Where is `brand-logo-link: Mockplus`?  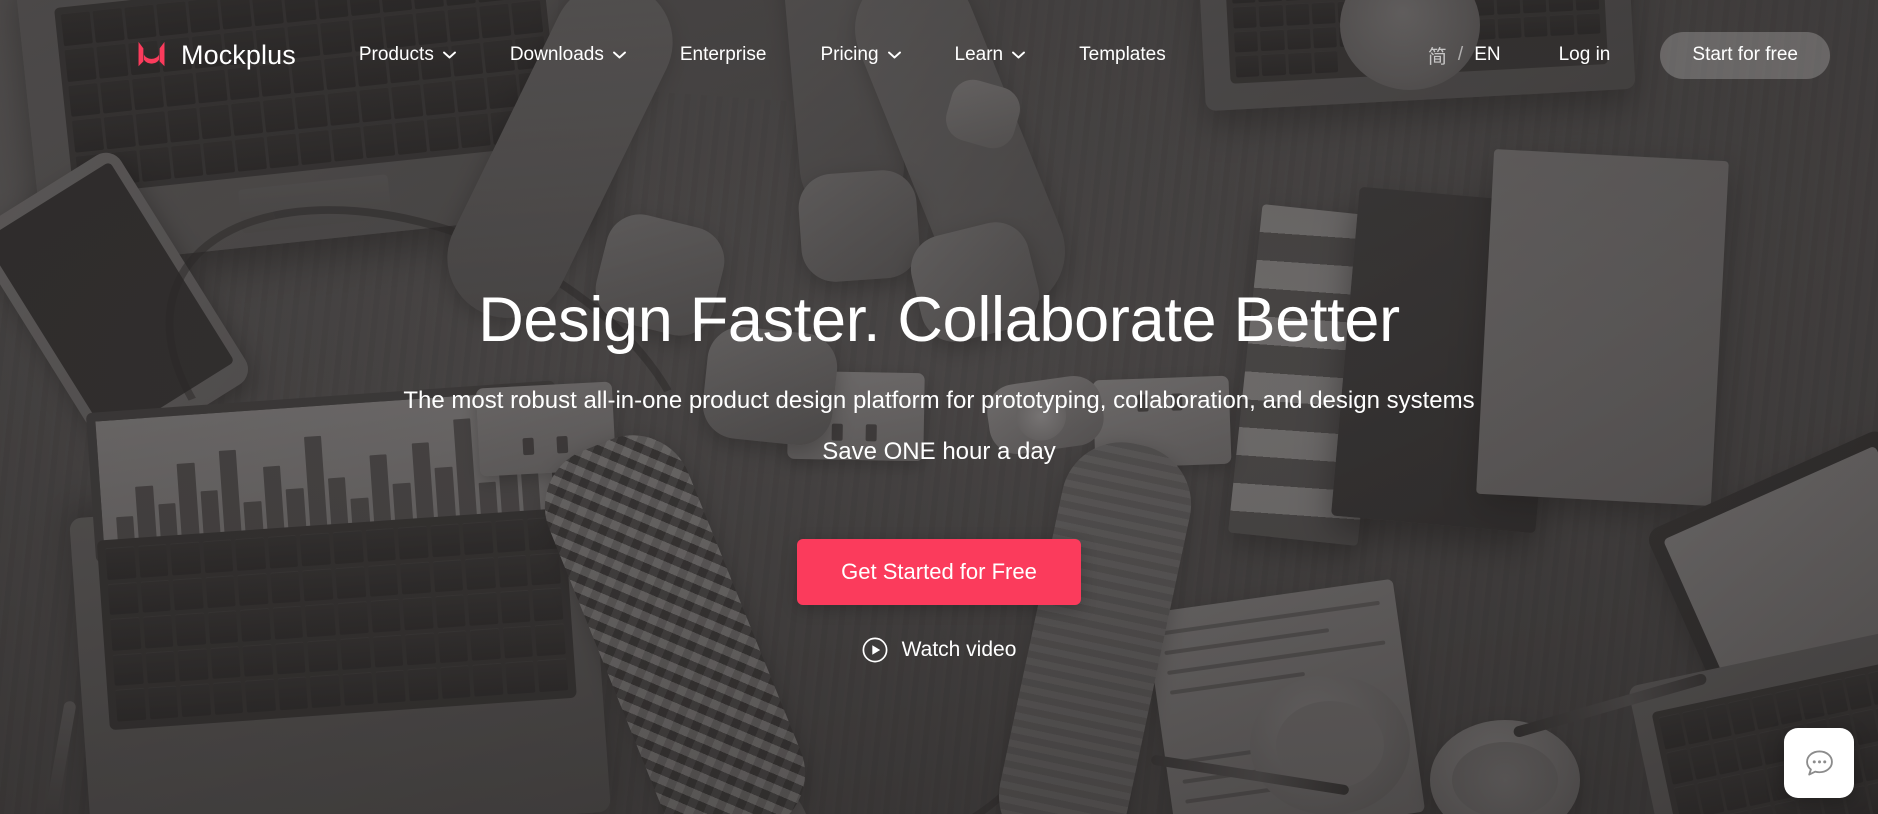
brand-logo-link: Mockplus is located at coordinates (216, 55).